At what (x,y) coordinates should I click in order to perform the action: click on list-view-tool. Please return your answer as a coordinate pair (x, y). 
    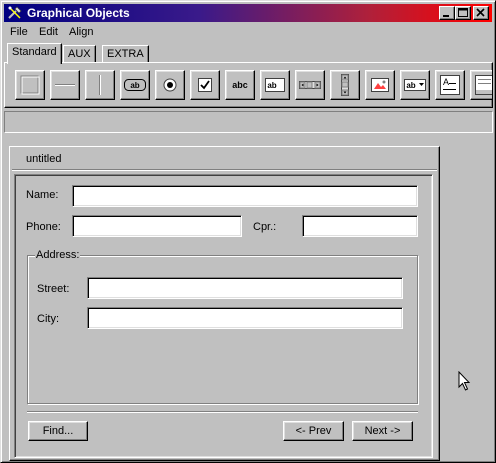
    Looking at the image, I should click on (481, 85).